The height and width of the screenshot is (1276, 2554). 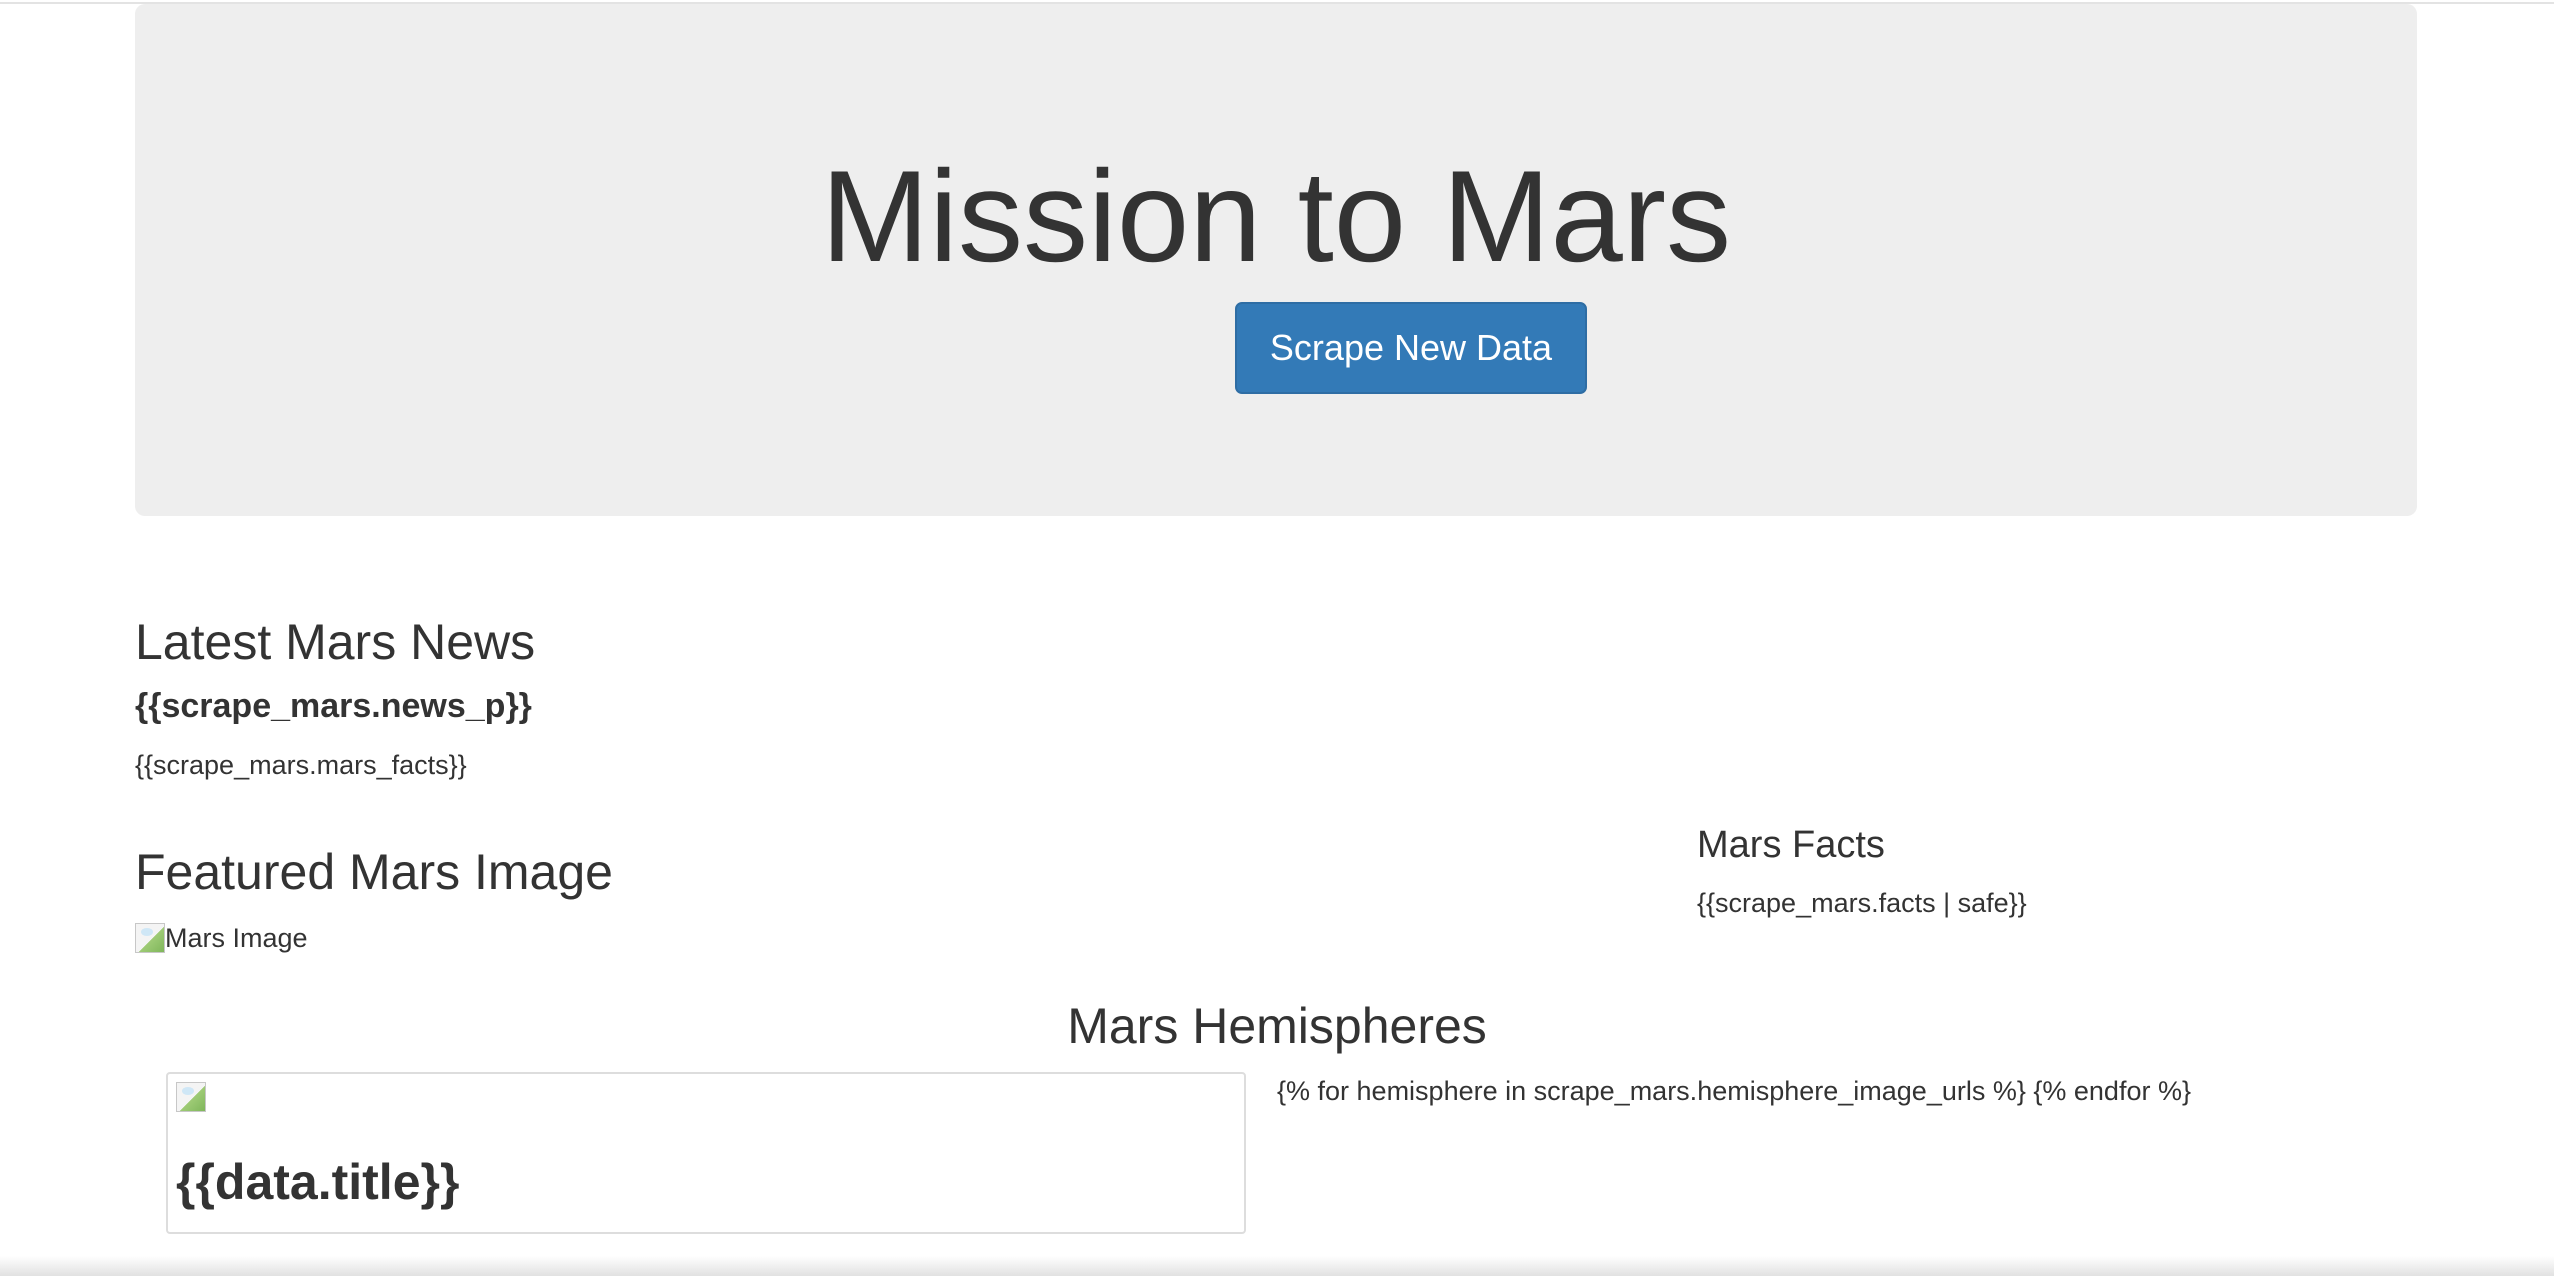 What do you see at coordinates (236, 937) in the screenshot?
I see `featured-image-alt: Mars Image` at bounding box center [236, 937].